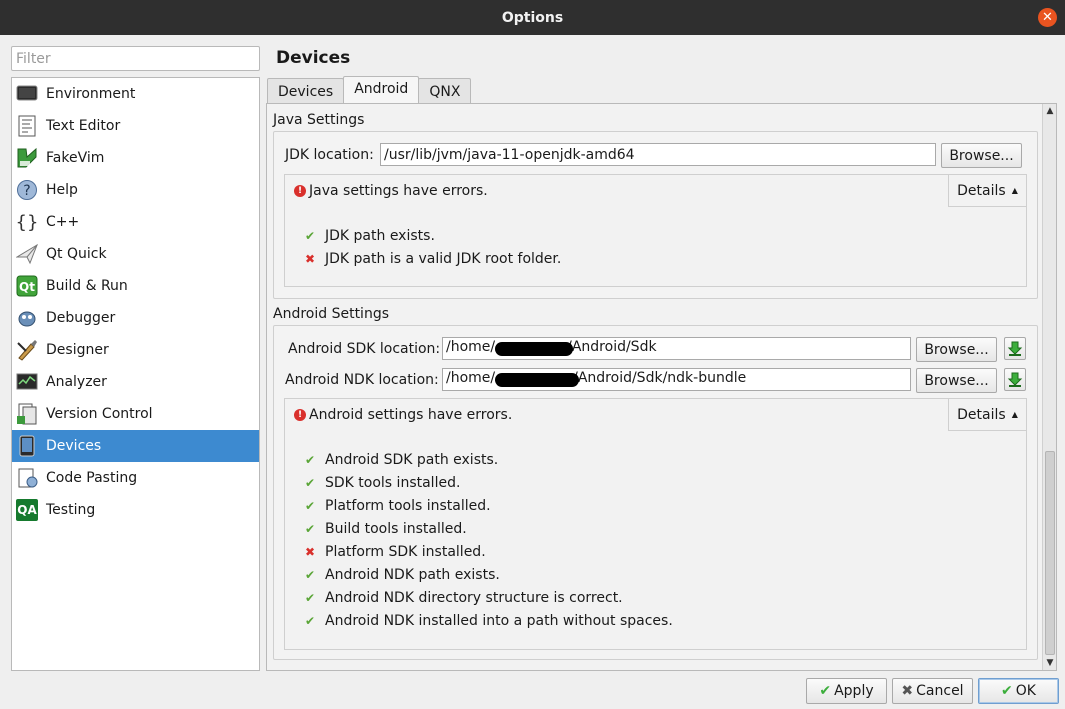 Image resolution: width=1065 pixels, height=709 pixels. Describe the element at coordinates (370, 236) in the screenshot. I see `check-row: ✔ JDK path exists.` at that location.